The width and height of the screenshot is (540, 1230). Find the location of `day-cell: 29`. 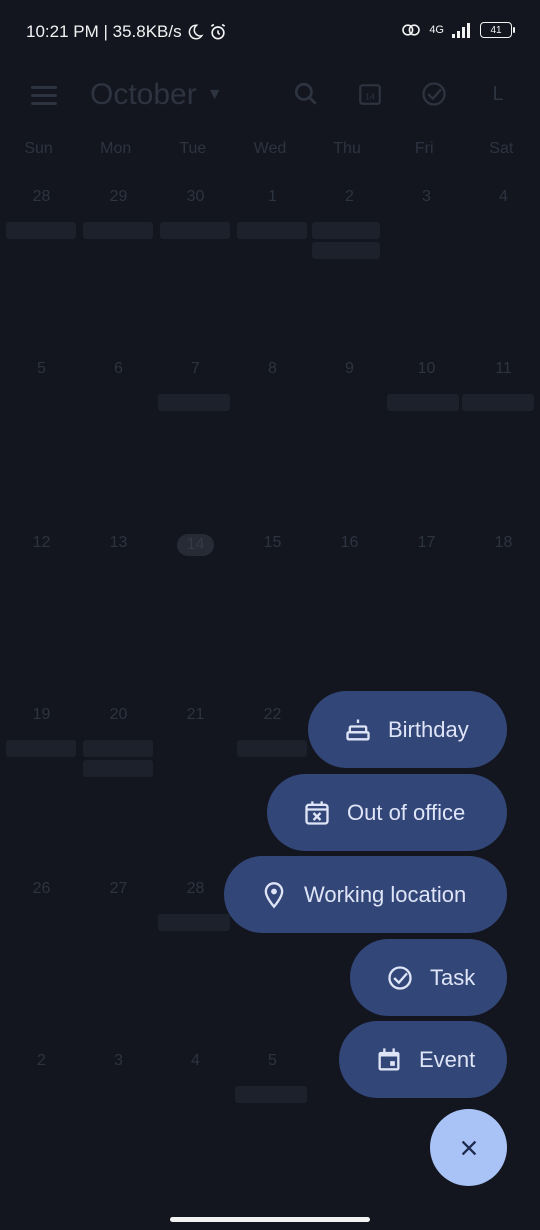

day-cell: 29 is located at coordinates (118, 197).